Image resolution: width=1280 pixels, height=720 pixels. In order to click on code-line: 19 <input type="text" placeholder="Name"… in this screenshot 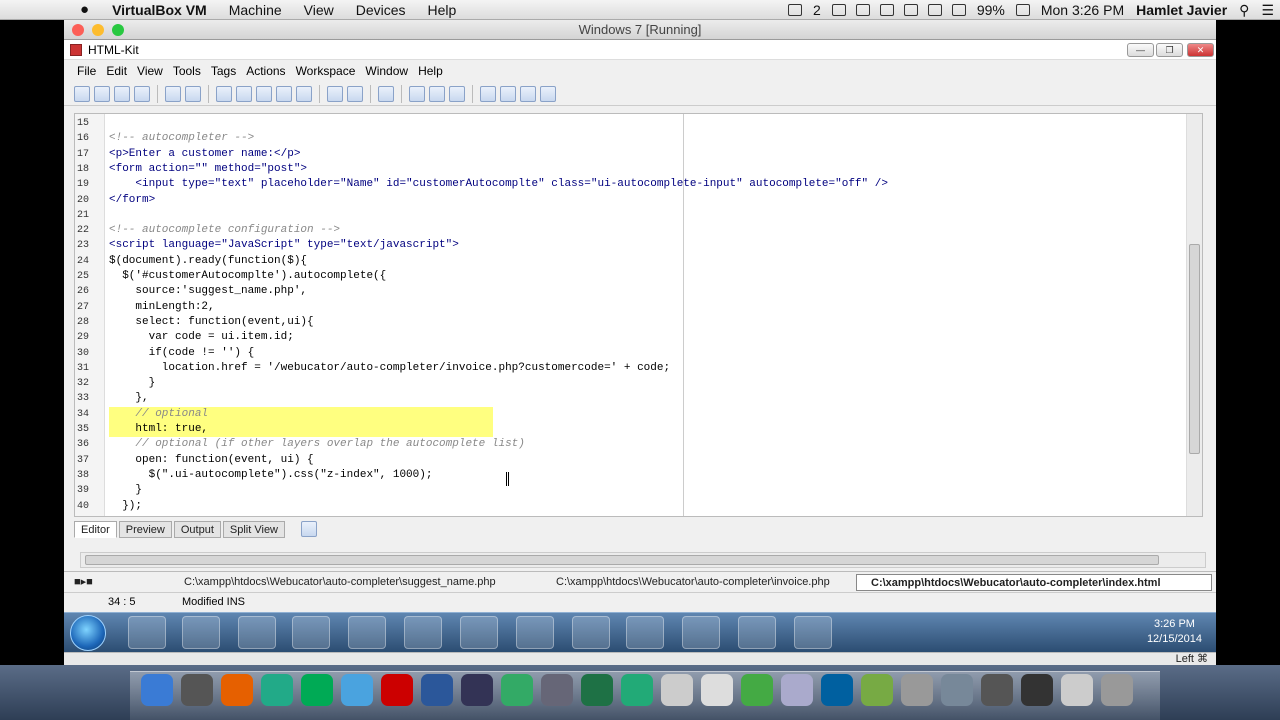, I will do `click(630, 184)`.